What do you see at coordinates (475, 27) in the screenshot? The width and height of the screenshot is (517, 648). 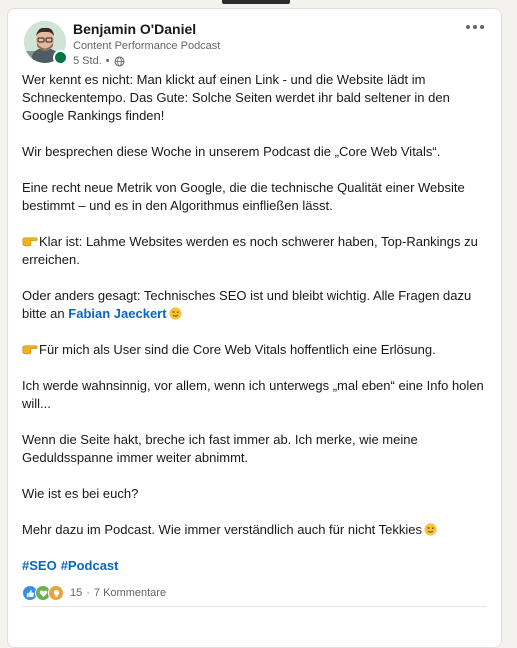 I see `more-options-button` at bounding box center [475, 27].